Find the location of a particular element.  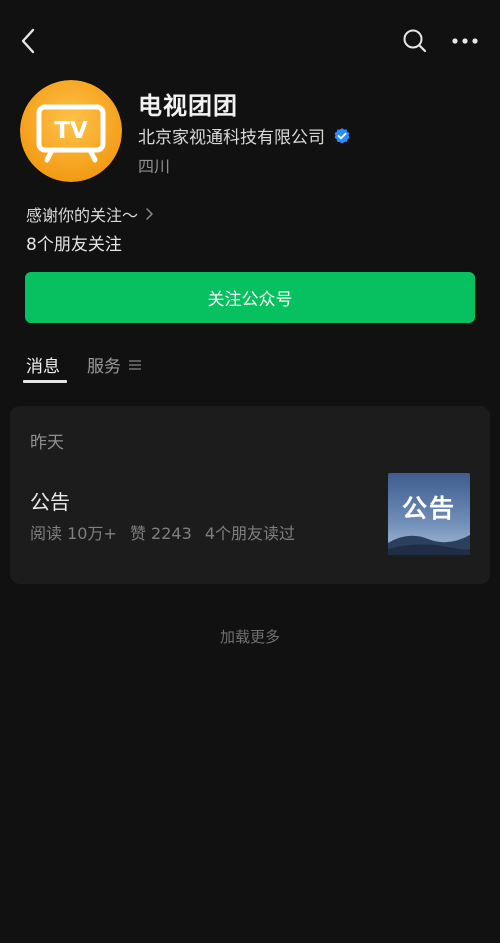

load-more-link: 加载更多 is located at coordinates (250, 636).